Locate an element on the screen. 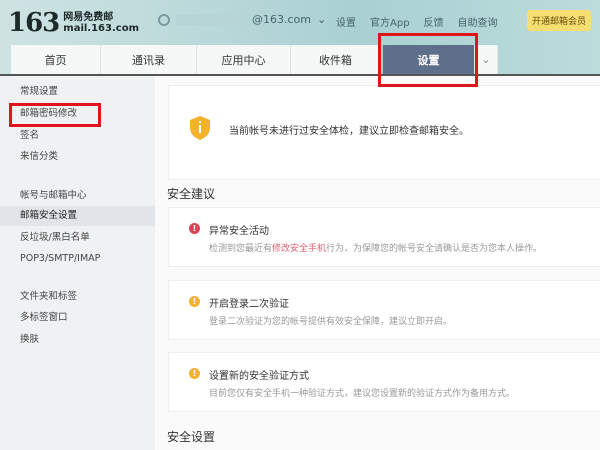  sidebar-item-folders: 文件夹和标签 is located at coordinates (77, 297).